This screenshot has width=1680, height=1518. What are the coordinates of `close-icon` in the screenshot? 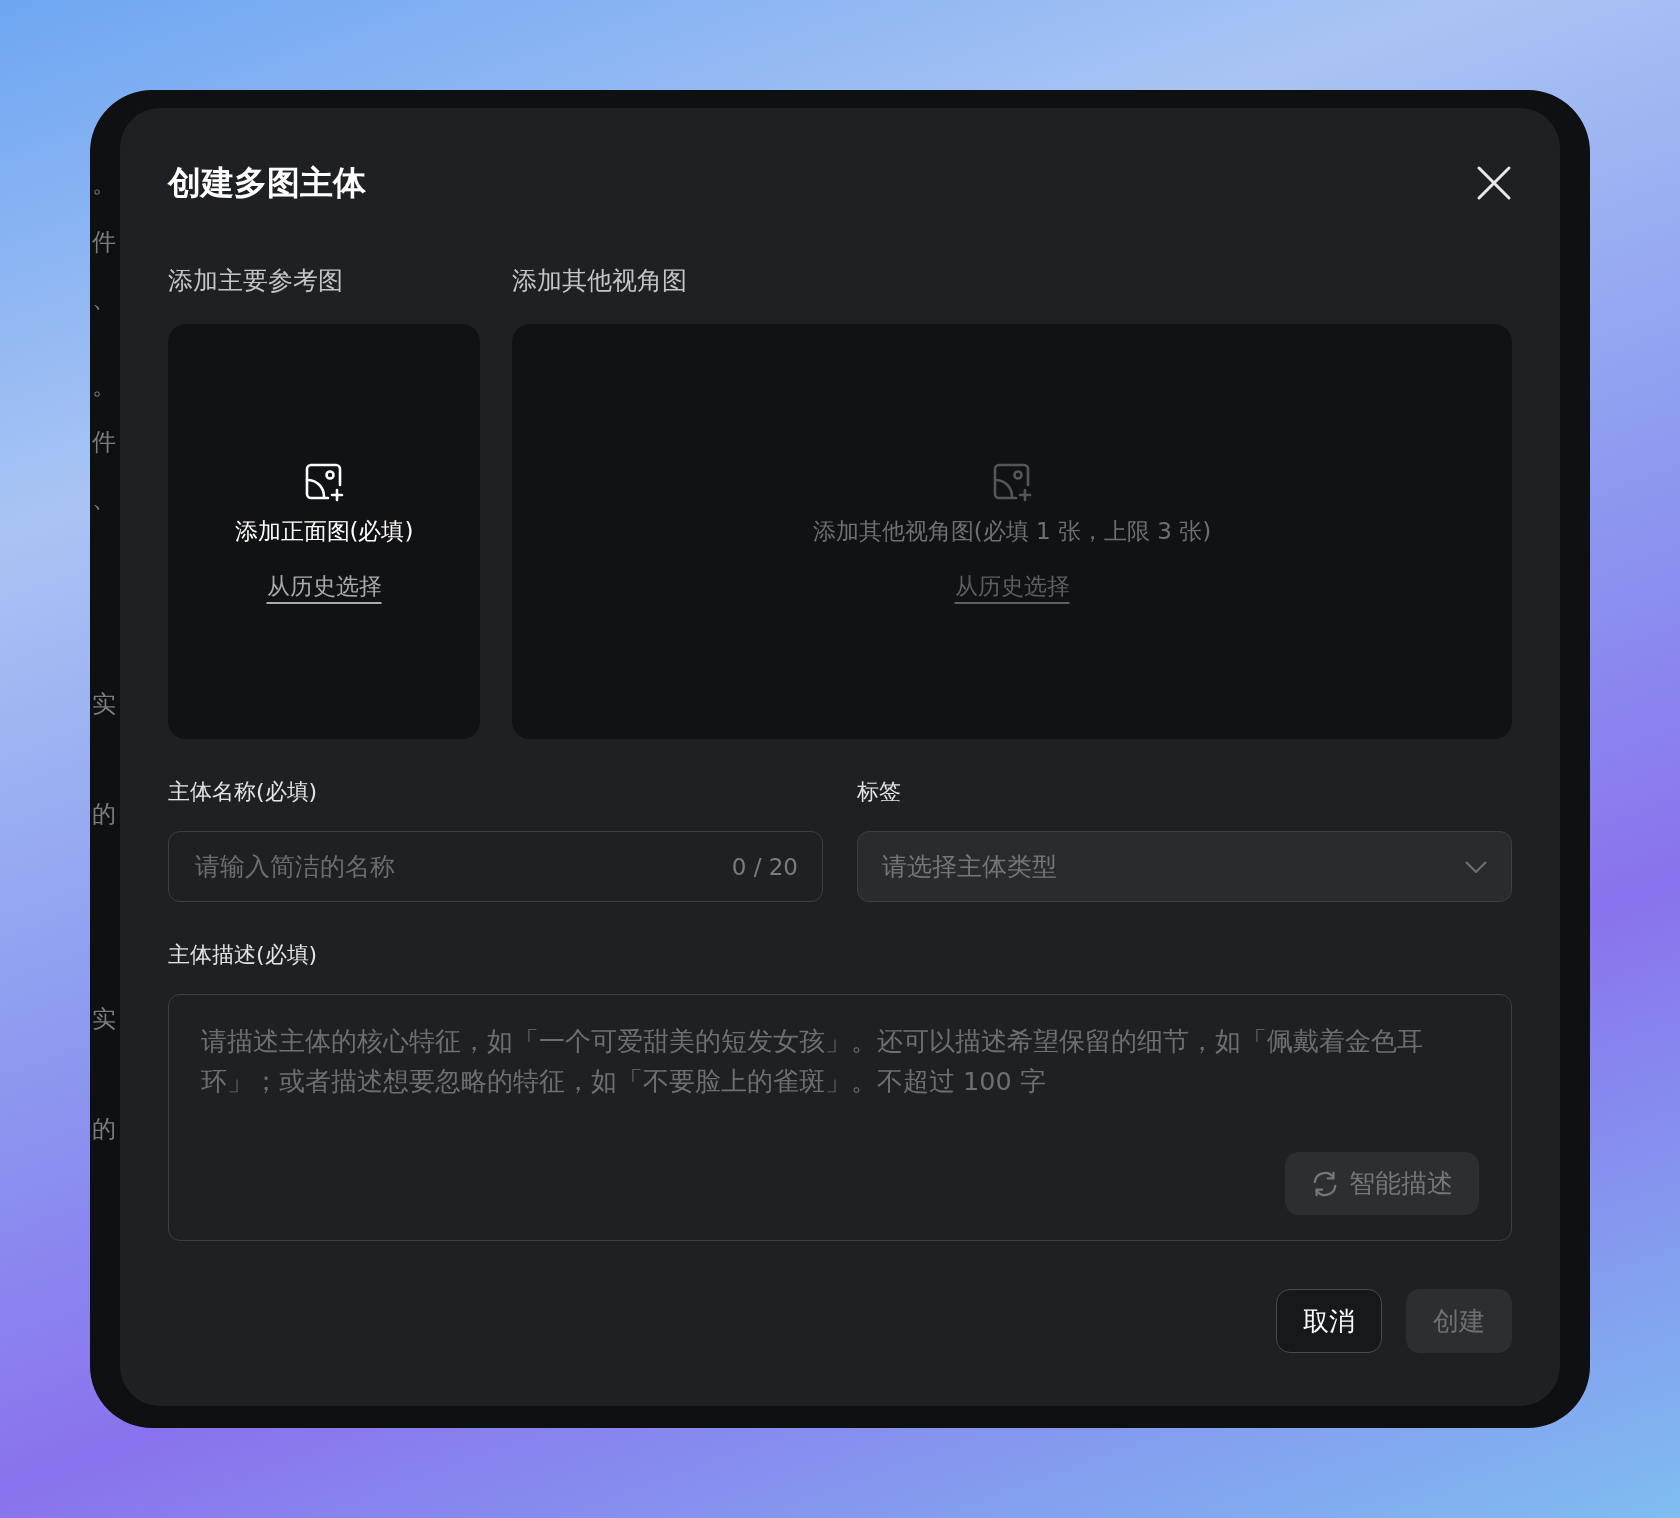 It's located at (1494, 183).